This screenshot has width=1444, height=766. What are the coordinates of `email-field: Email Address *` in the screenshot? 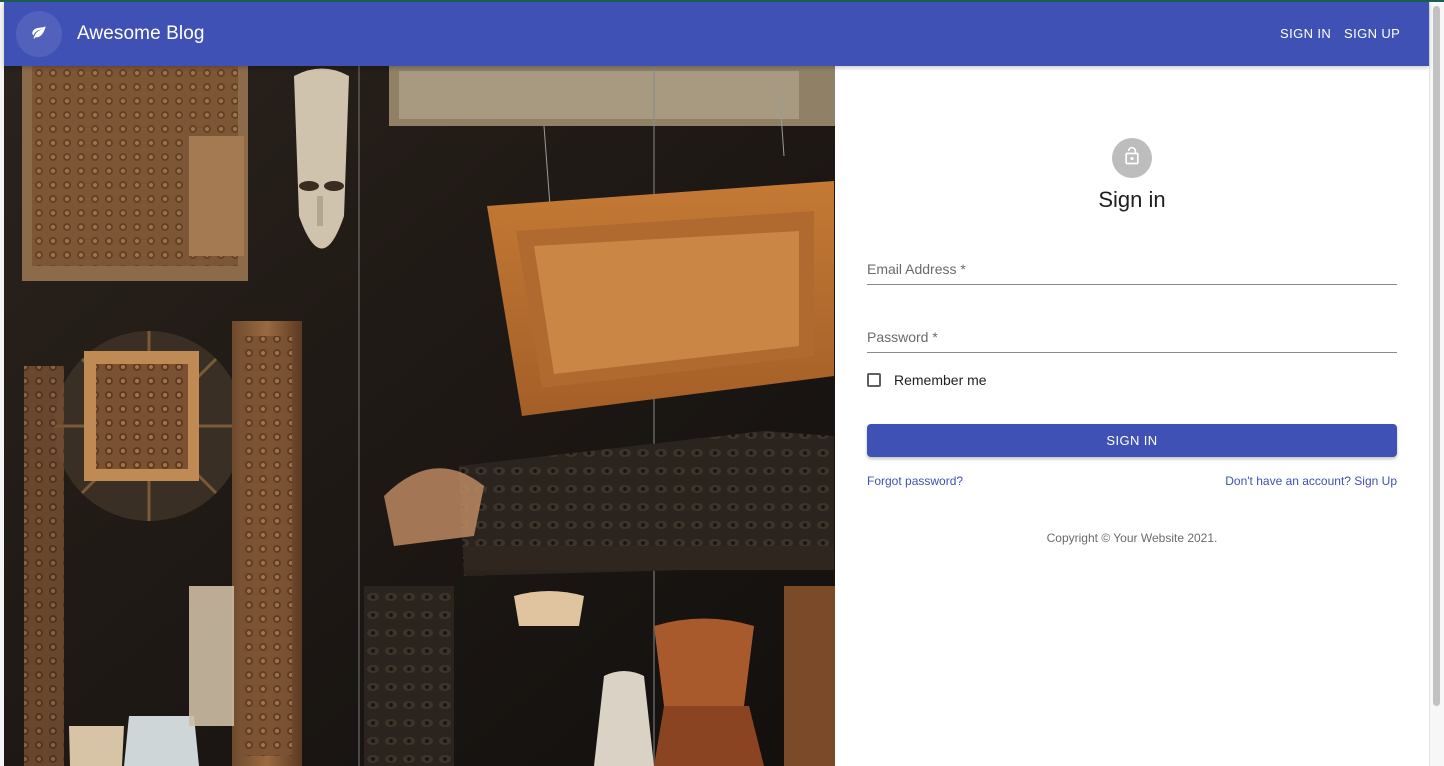 It's located at (1132, 264).